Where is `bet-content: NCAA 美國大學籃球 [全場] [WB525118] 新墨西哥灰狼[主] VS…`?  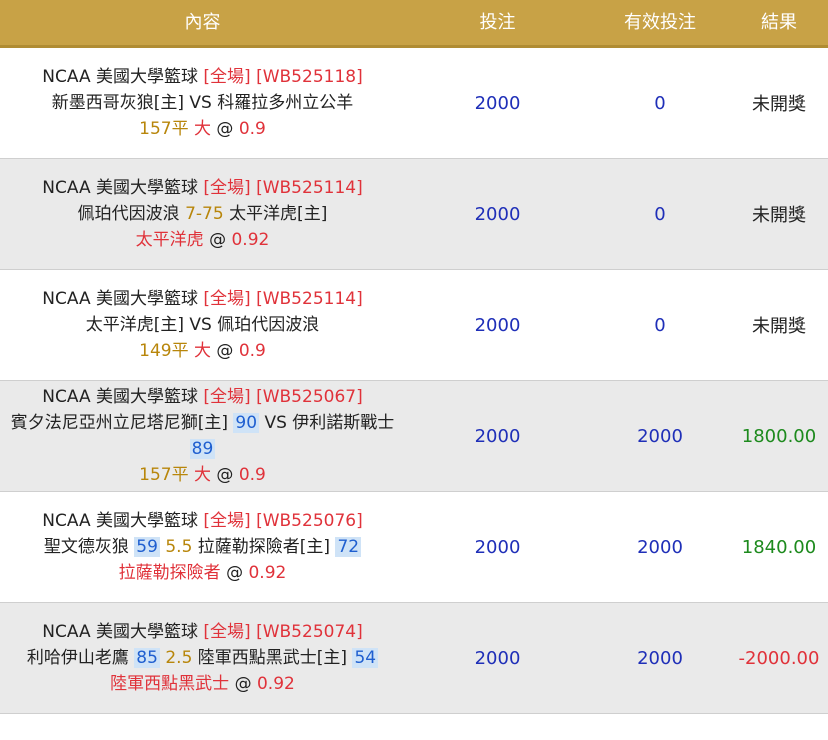
bet-content: NCAA 美國大學籃球 [全場] [WB525118] 新墨西哥灰狼[主] VS… is located at coordinates (202, 103).